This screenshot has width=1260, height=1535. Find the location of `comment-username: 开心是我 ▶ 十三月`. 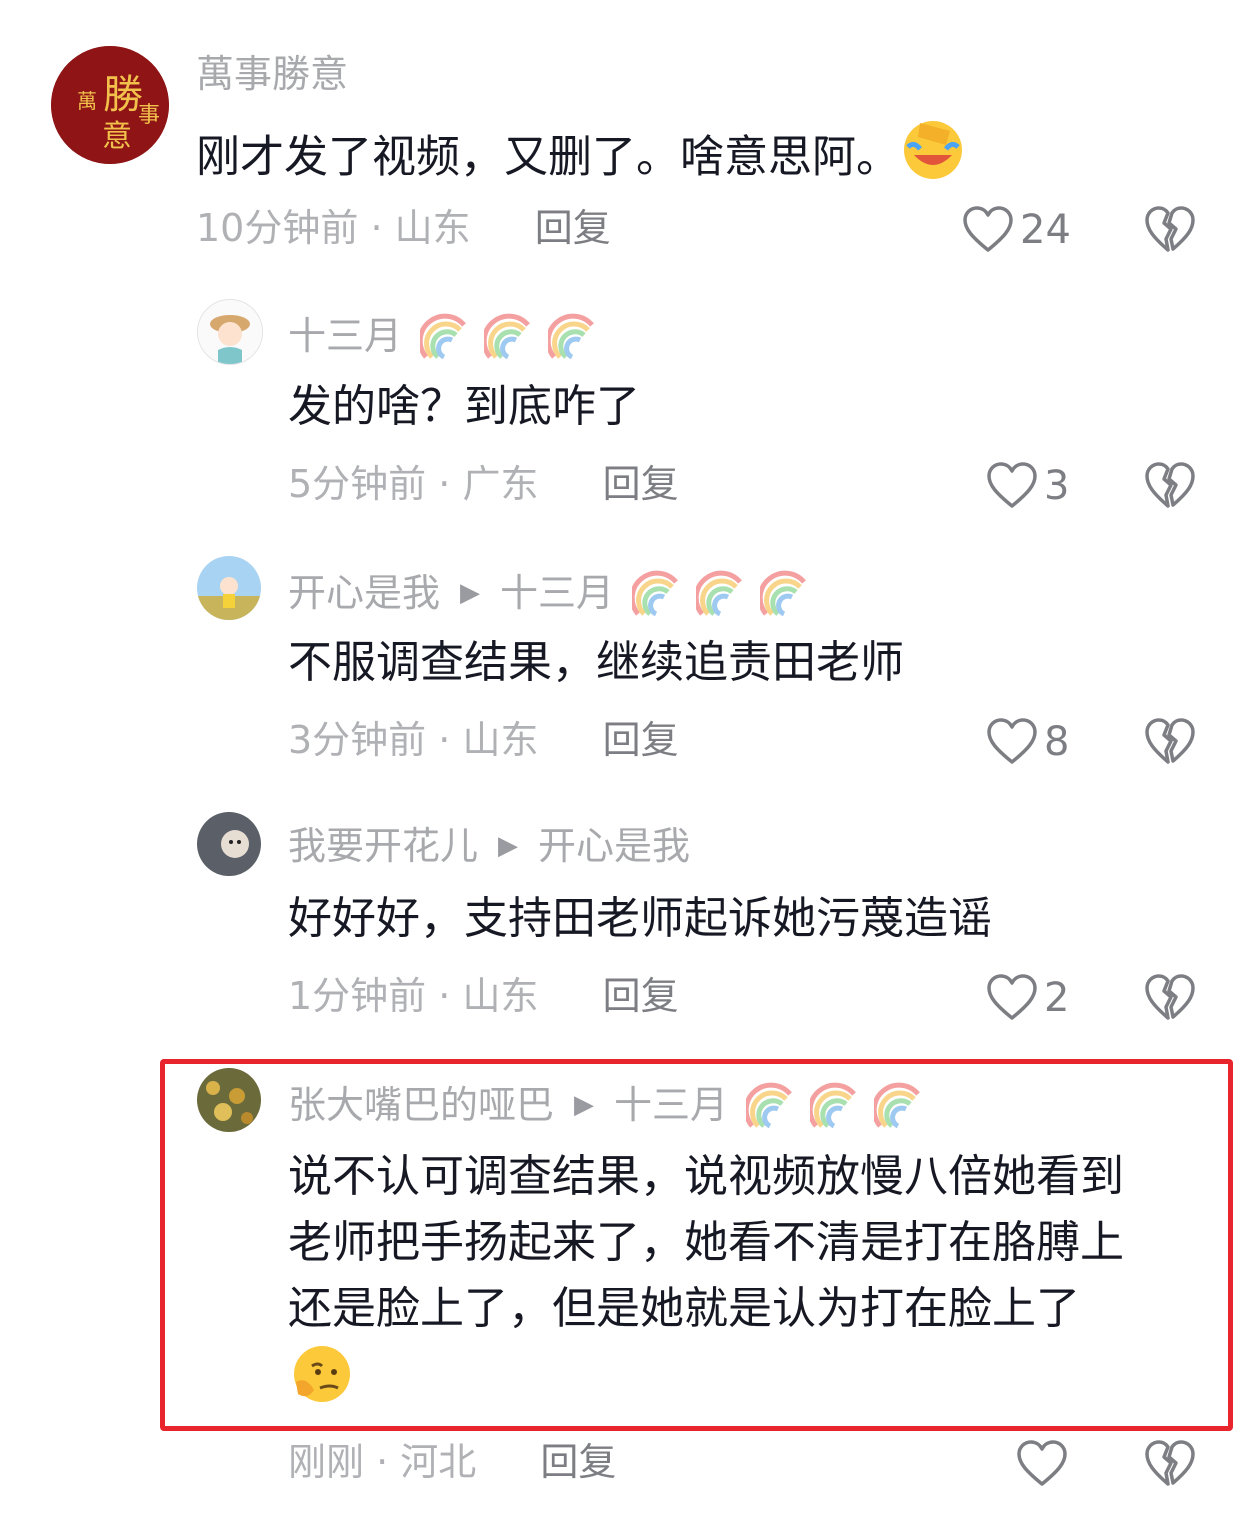

comment-username: 开心是我 ▶ 十三月 is located at coordinates (549, 593).